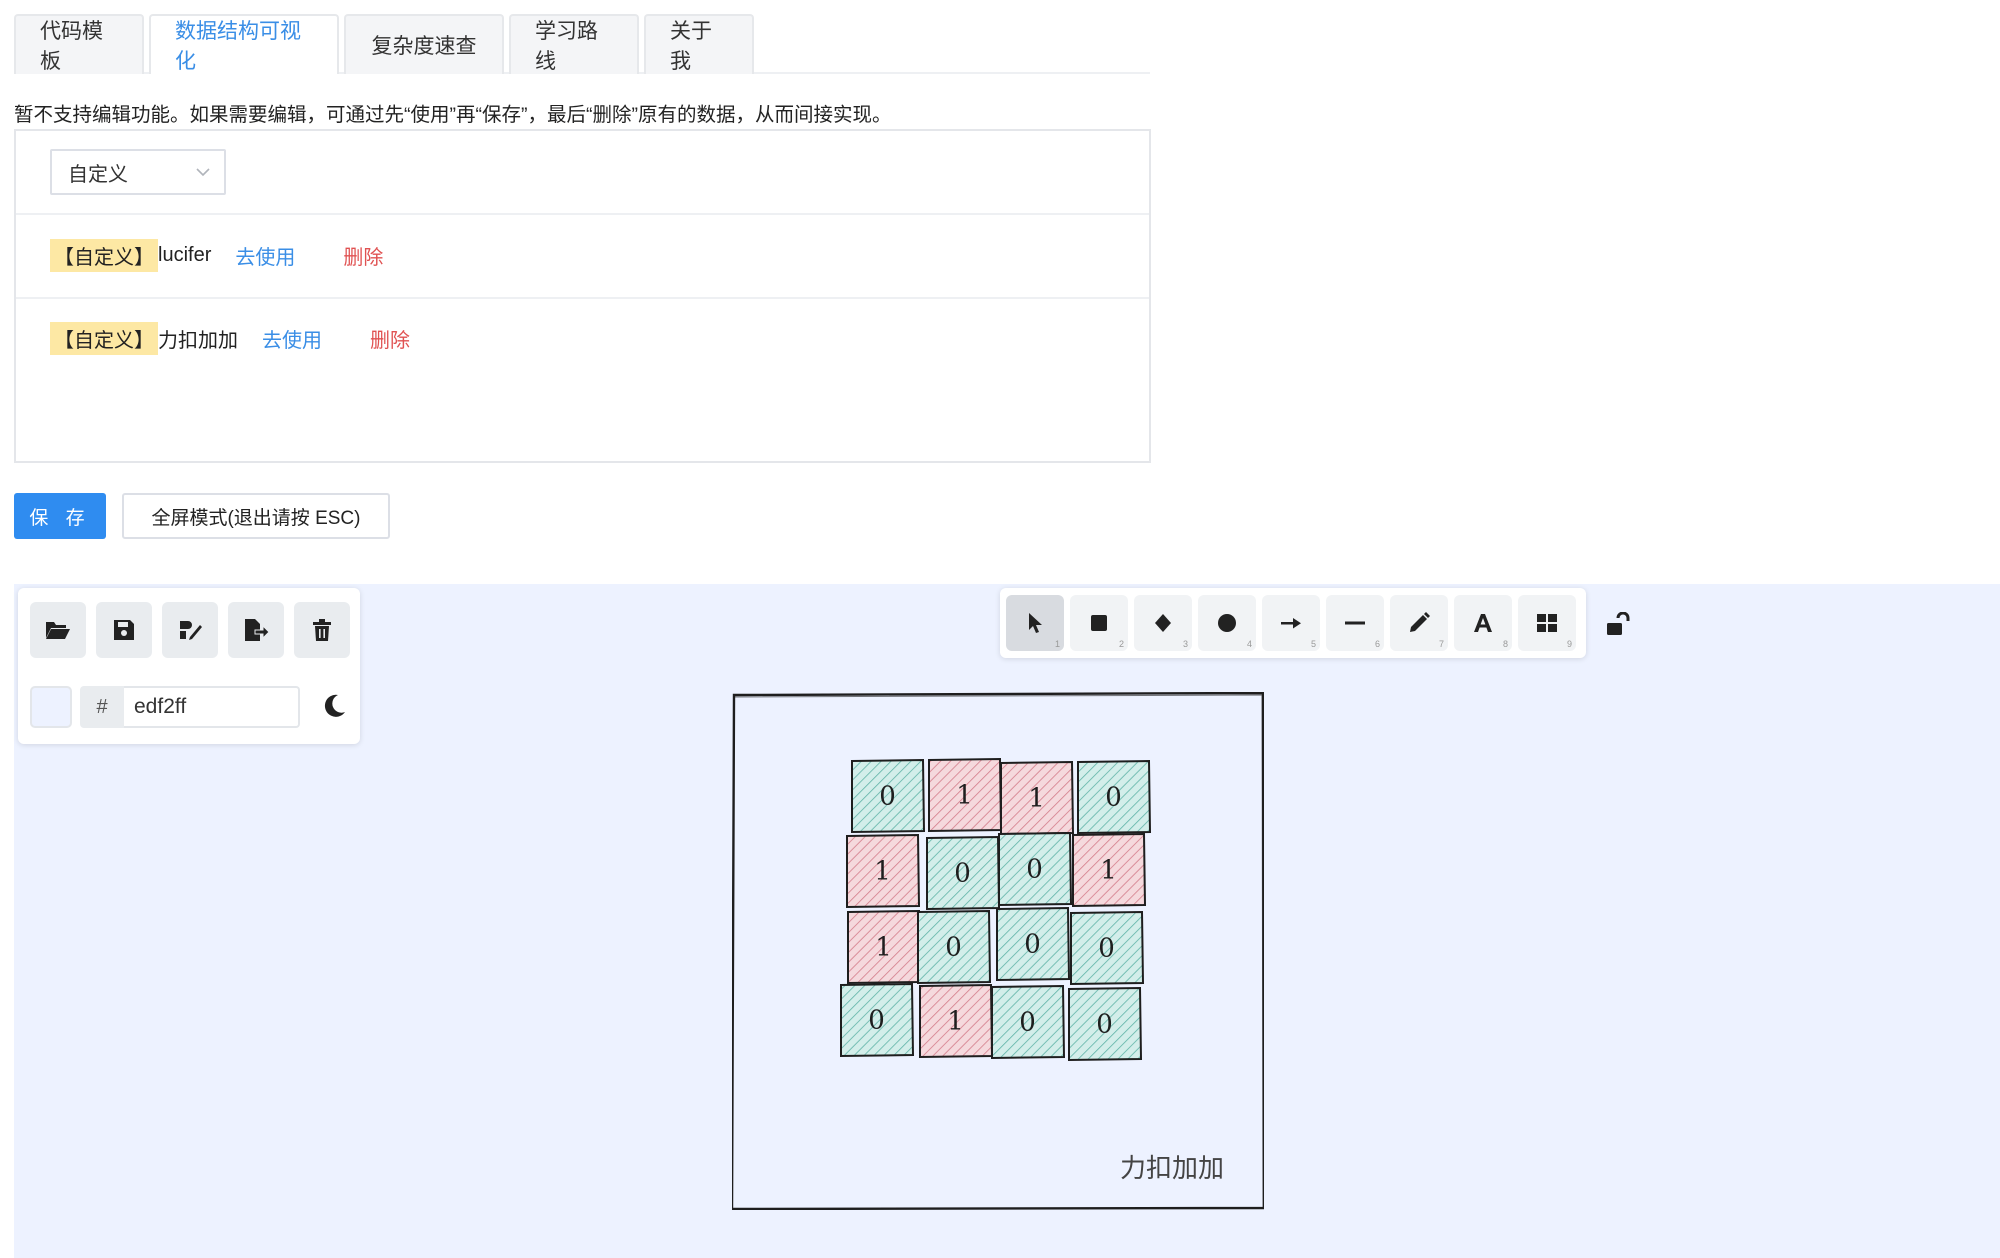 The height and width of the screenshot is (1258, 2000). Describe the element at coordinates (574, 44) in the screenshot. I see `tab-learning-roadmap: 学习路线` at that location.